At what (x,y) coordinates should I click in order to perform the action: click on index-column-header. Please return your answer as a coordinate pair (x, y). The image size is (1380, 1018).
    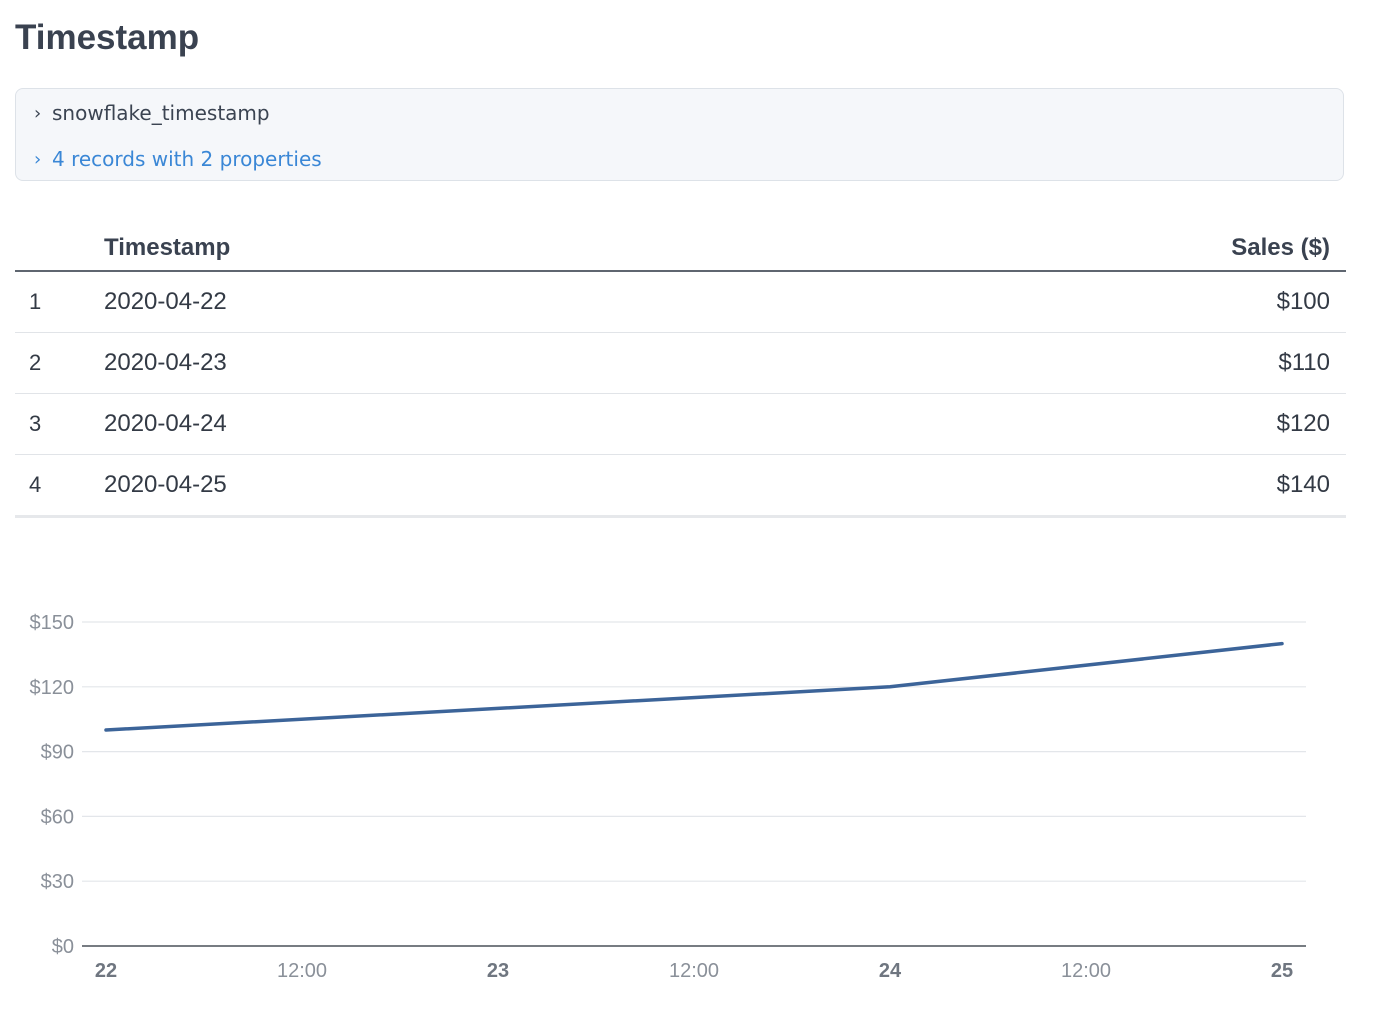
    Looking at the image, I should click on (51, 249).